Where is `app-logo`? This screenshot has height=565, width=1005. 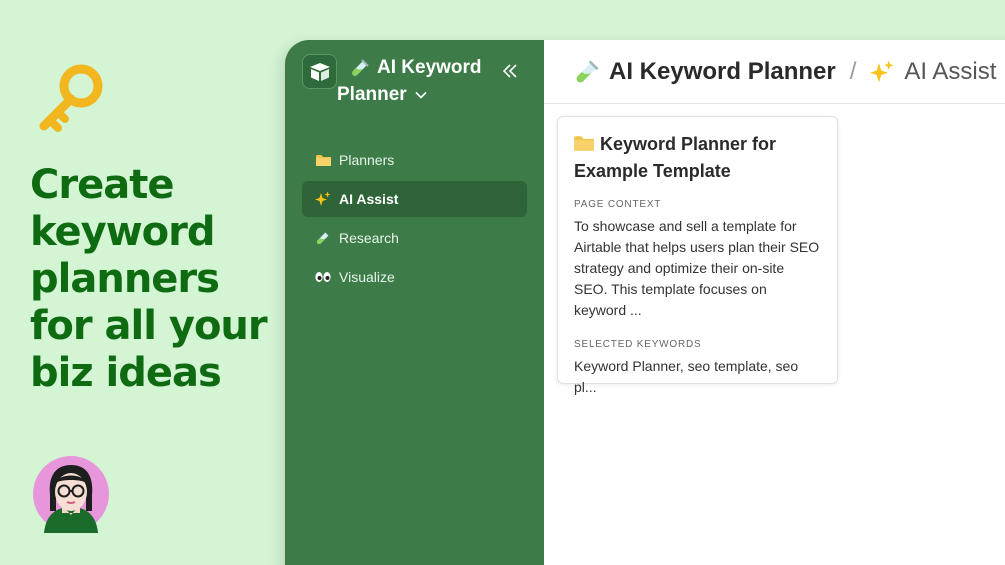 app-logo is located at coordinates (319, 71).